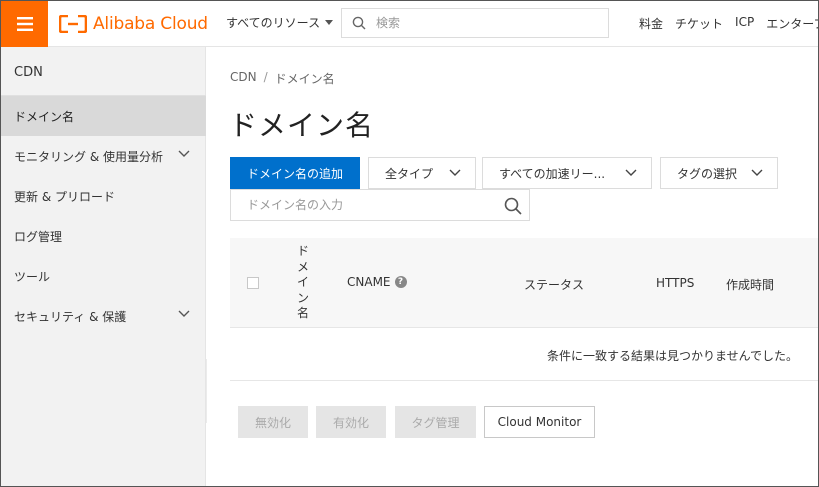 The width and height of the screenshot is (819, 487). What do you see at coordinates (400, 282) in the screenshot?
I see `help-icon: ?` at bounding box center [400, 282].